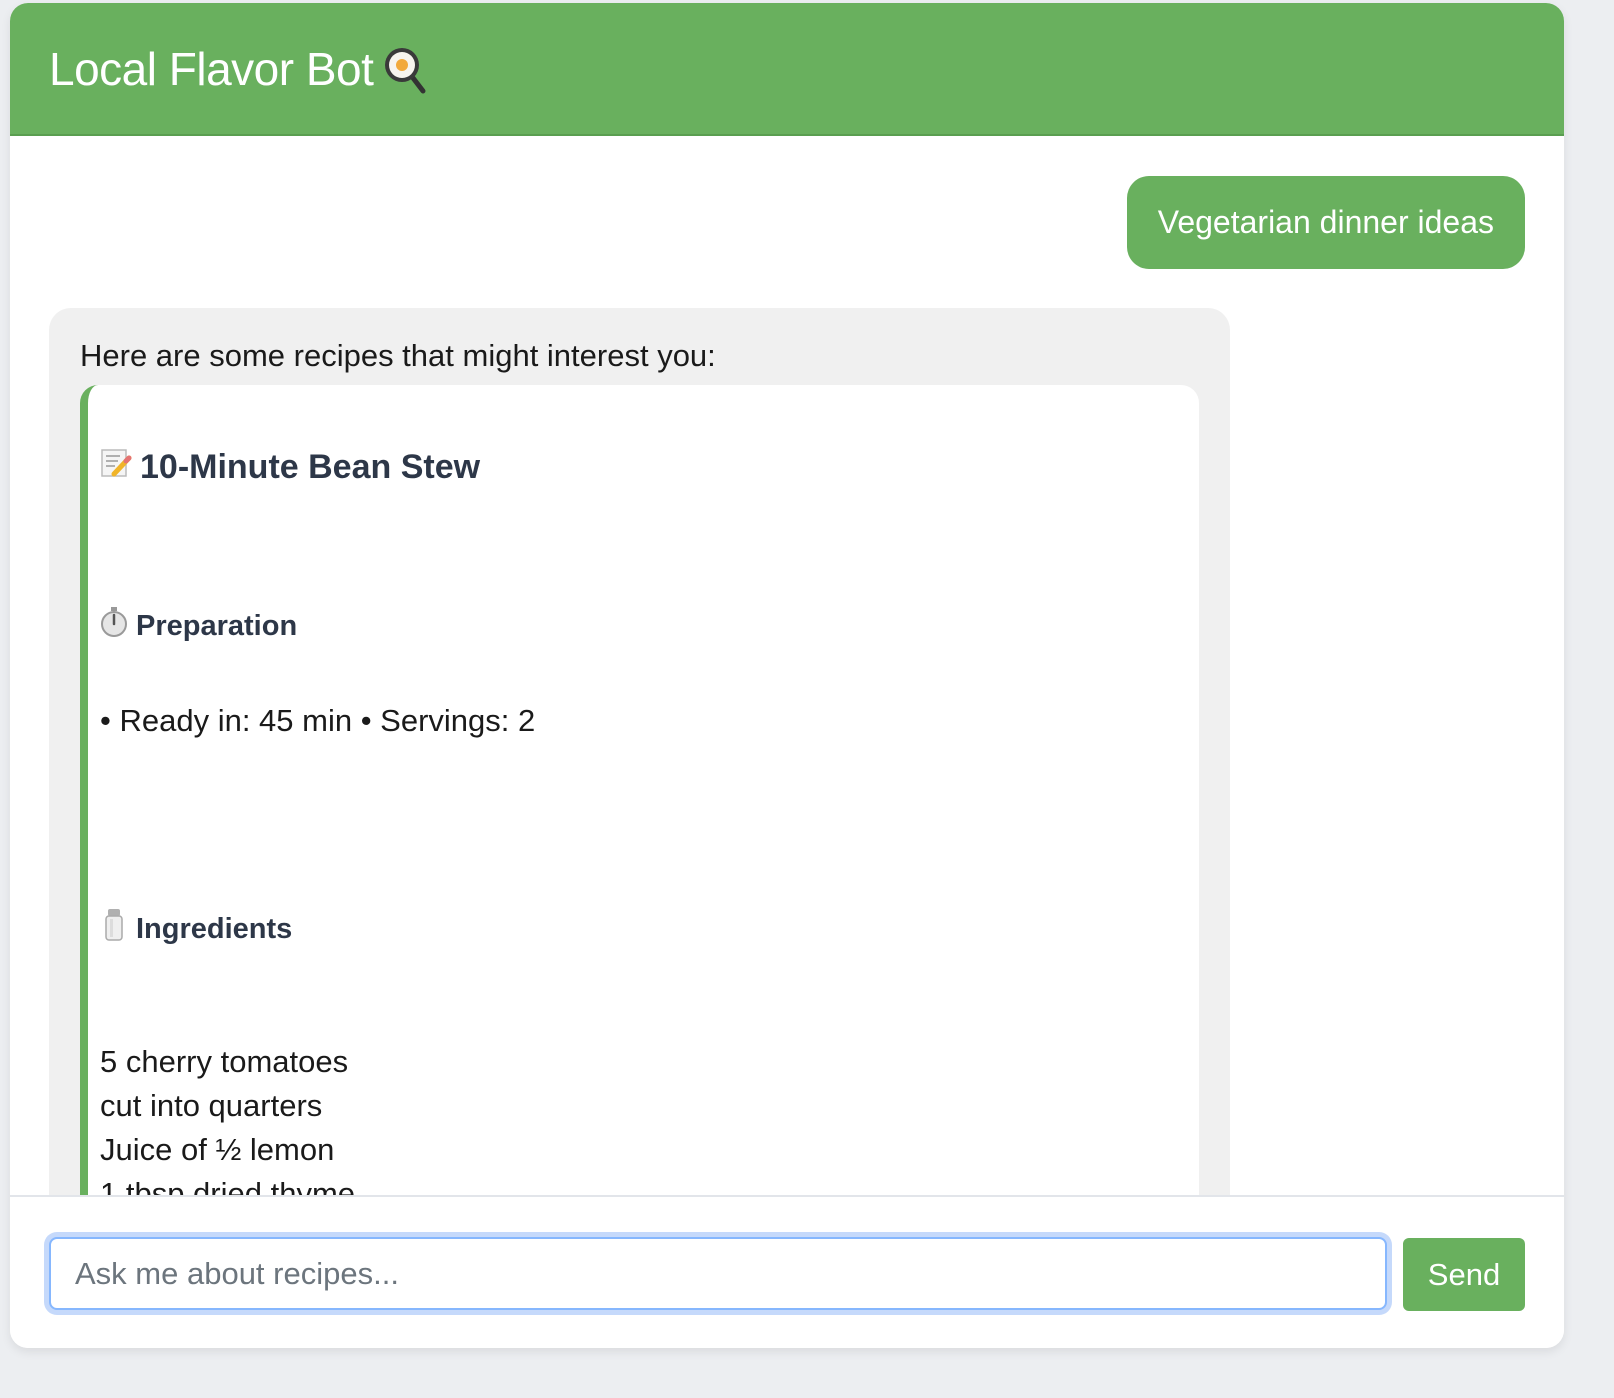  Describe the element at coordinates (1464, 1274) in the screenshot. I see `send-button: Send` at that location.